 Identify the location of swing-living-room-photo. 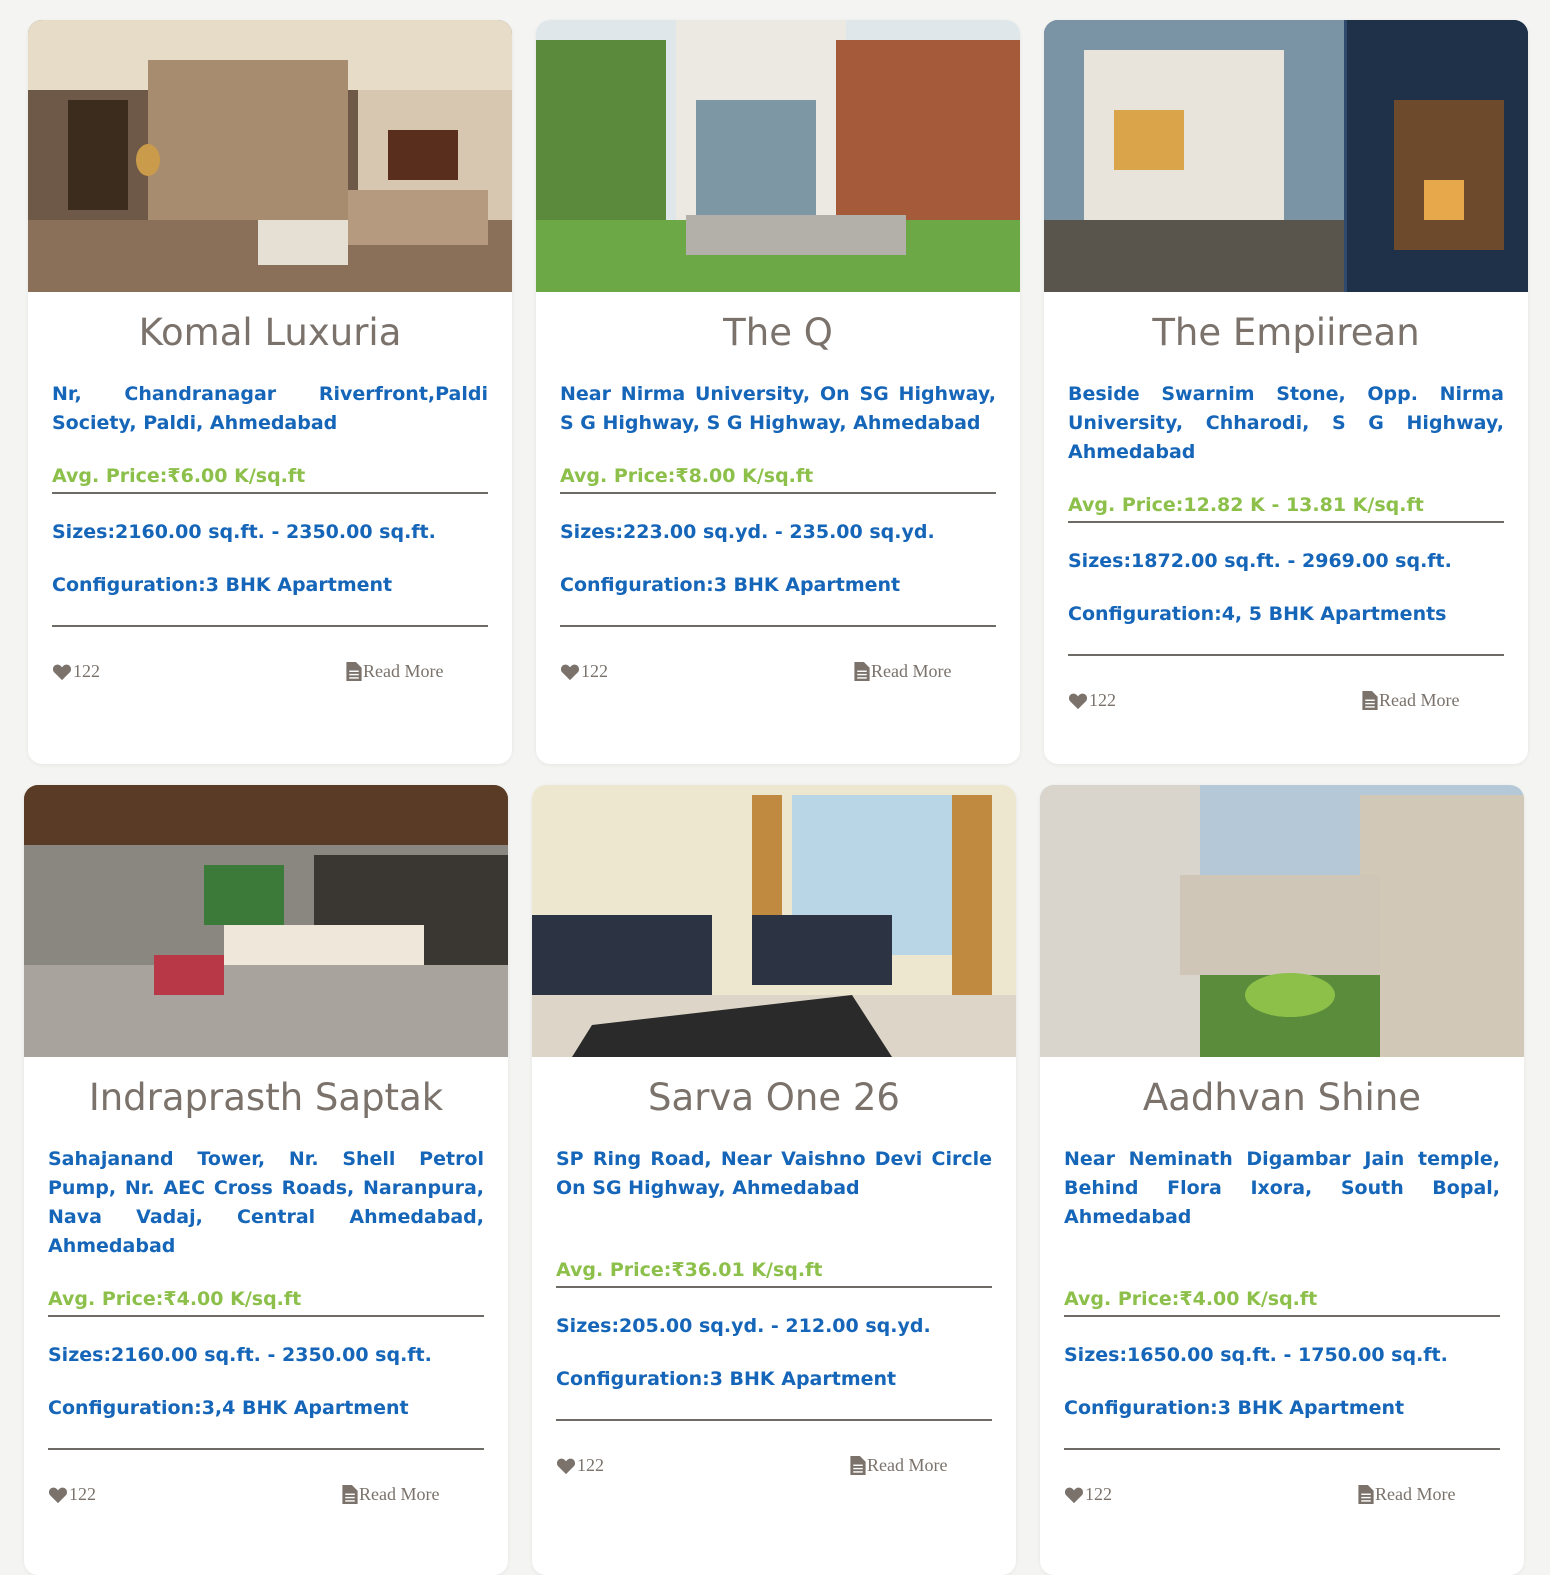
(266, 921).